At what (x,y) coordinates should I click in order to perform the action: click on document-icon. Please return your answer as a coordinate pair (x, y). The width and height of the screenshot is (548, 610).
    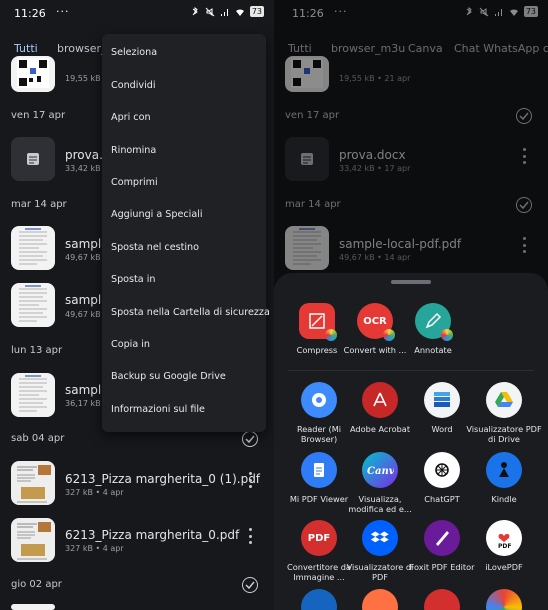
    Looking at the image, I should click on (33, 159).